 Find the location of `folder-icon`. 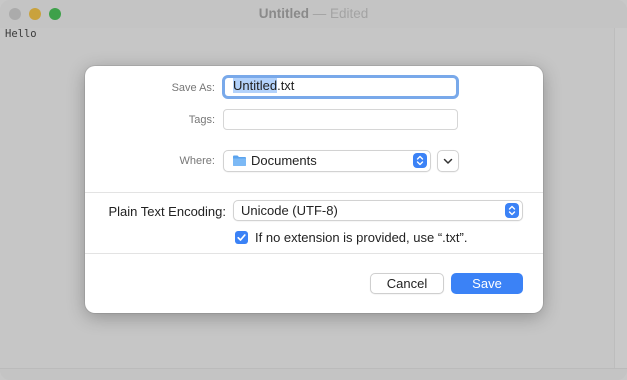

folder-icon is located at coordinates (239, 160).